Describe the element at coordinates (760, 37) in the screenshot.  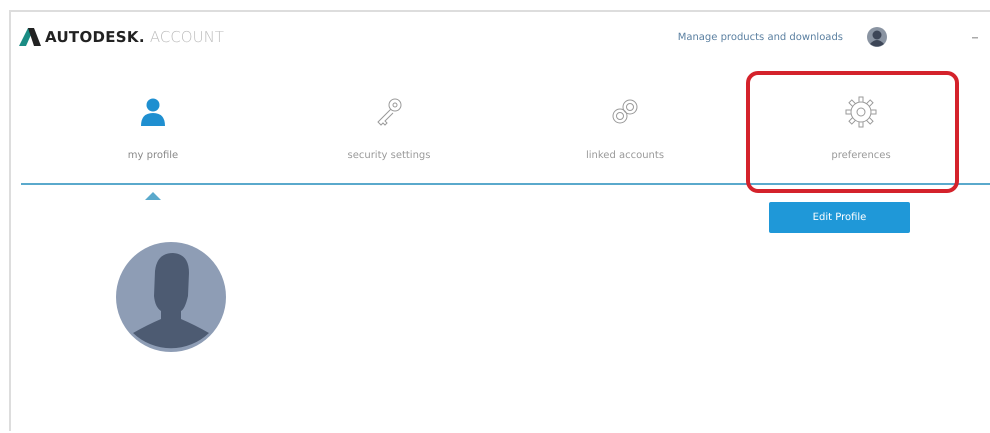
I see `manage-products-link: Manage products and downloads` at that location.